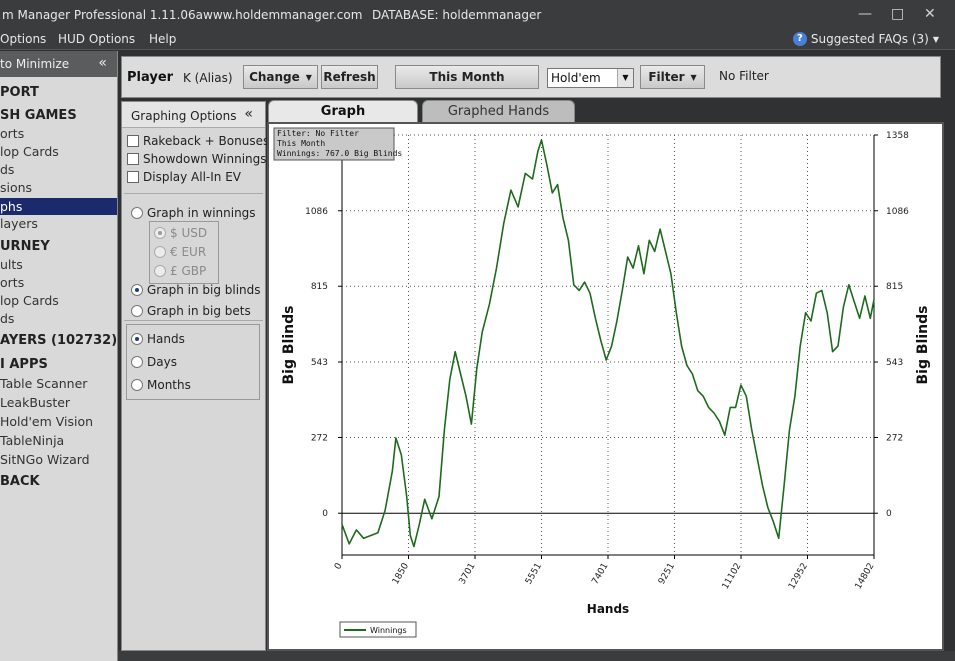 The height and width of the screenshot is (661, 955). I want to click on sidebar-item: ults, so click(11, 264).